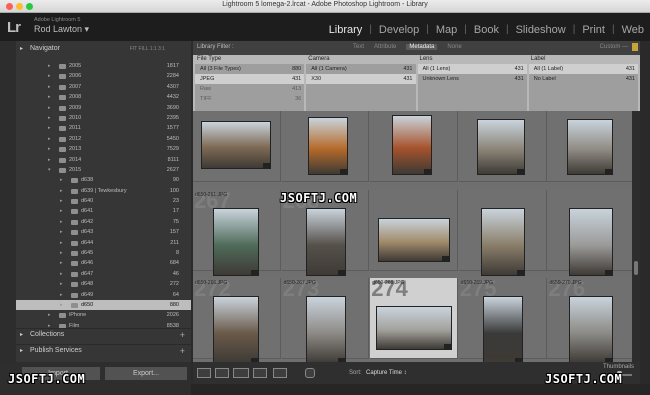 The width and height of the screenshot is (650, 395). What do you see at coordinates (103, 201) in the screenshot?
I see `folder-row: ▸ d640 23` at bounding box center [103, 201].